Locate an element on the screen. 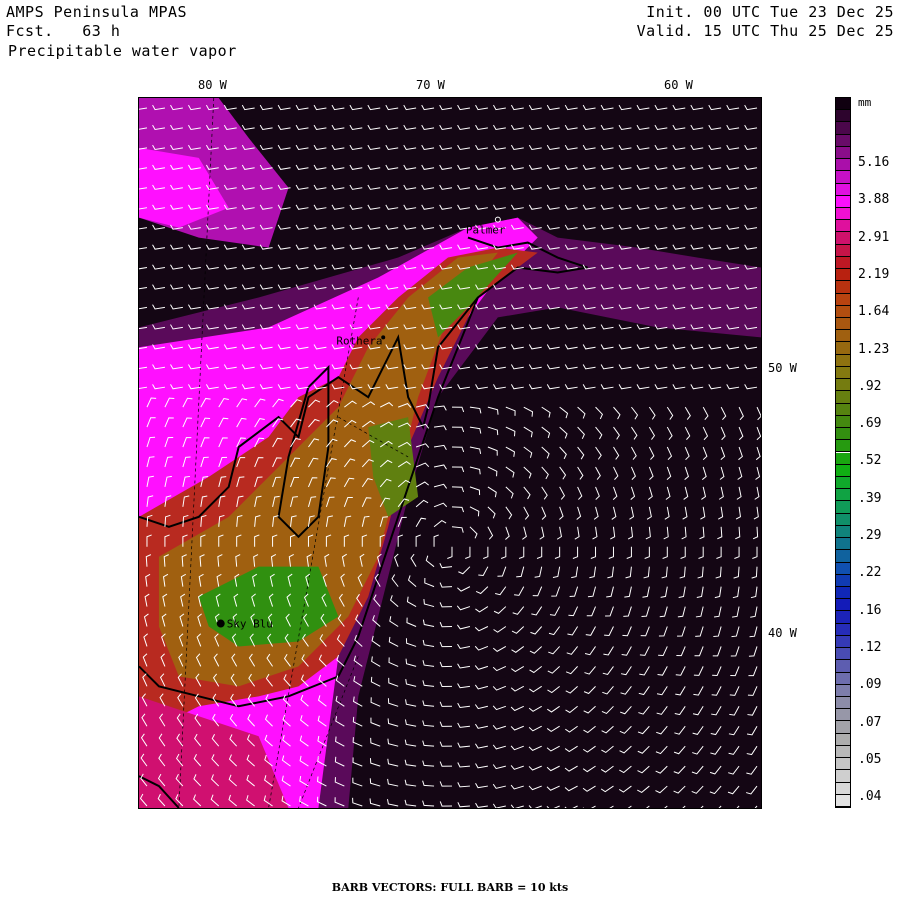 The height and width of the screenshot is (900, 900). station-rothera: Rothera is located at coordinates (361, 340).